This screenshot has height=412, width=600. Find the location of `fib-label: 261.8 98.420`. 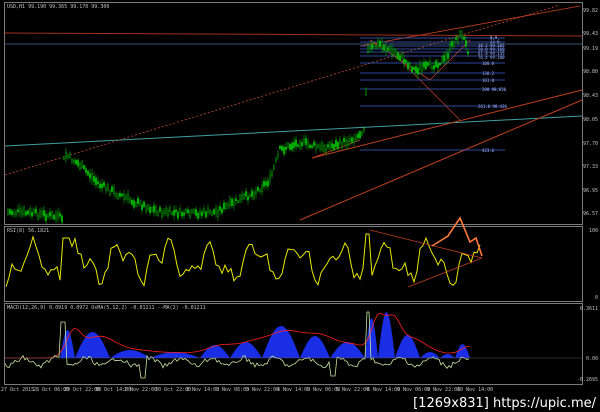

fib-label: 261.8 98.420 is located at coordinates (492, 106).